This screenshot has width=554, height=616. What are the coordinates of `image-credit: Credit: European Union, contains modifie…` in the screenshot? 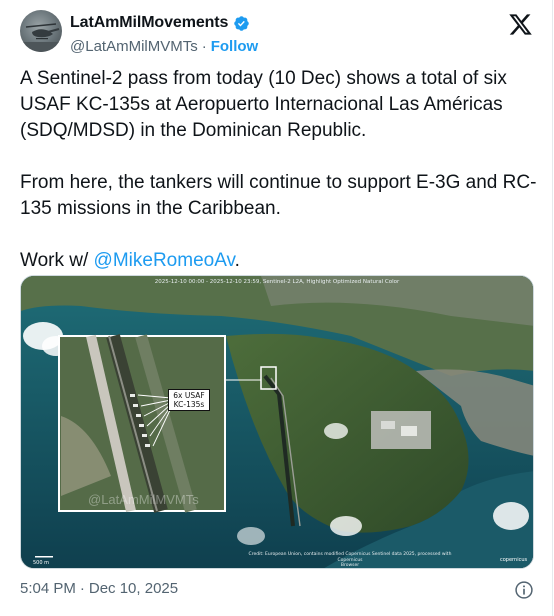 It's located at (350, 560).